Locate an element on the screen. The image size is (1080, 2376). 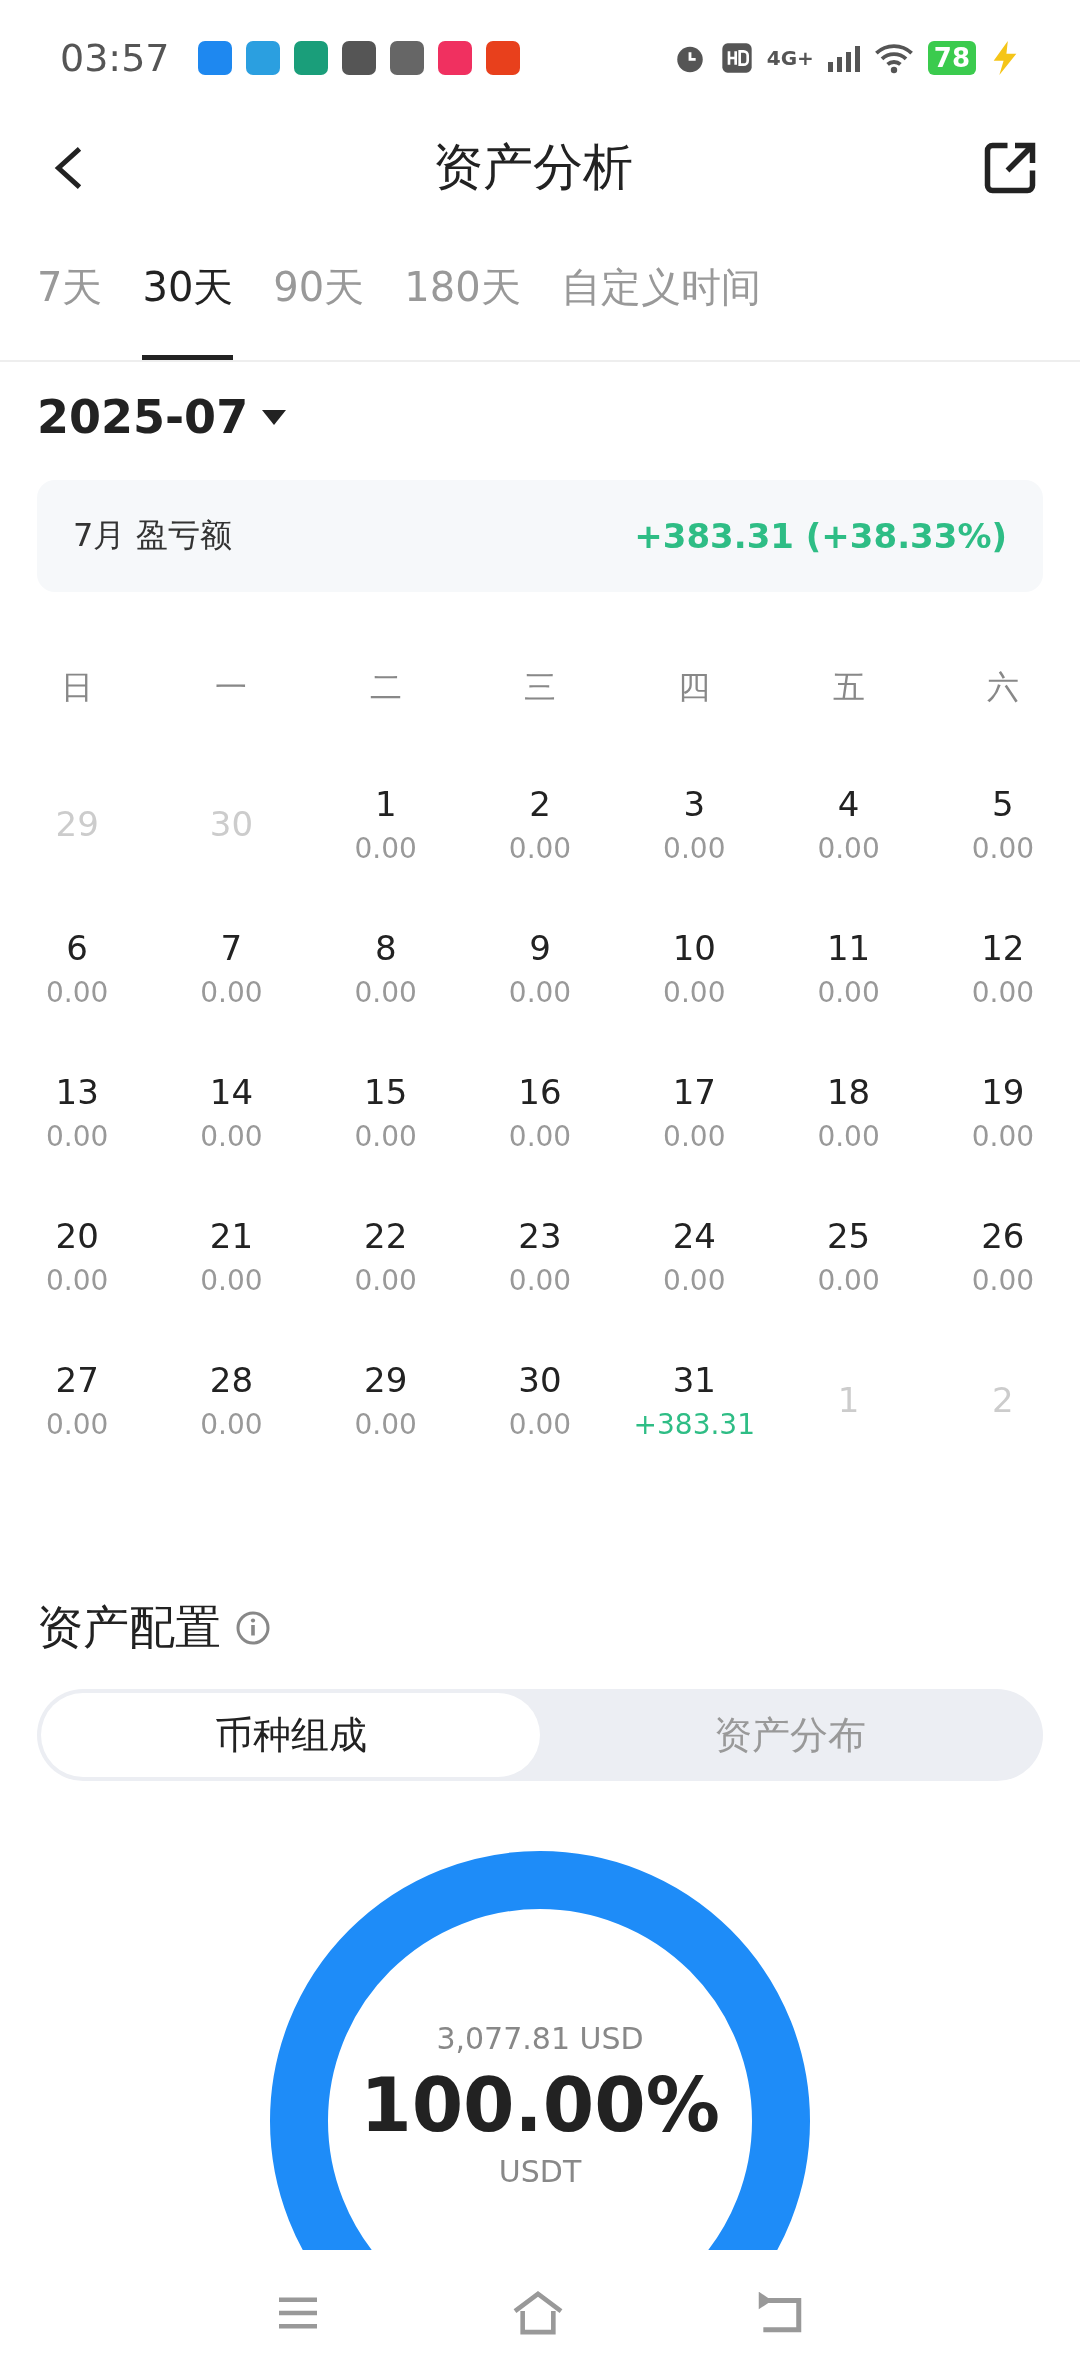
day-number: 7 is located at coordinates (231, 947).